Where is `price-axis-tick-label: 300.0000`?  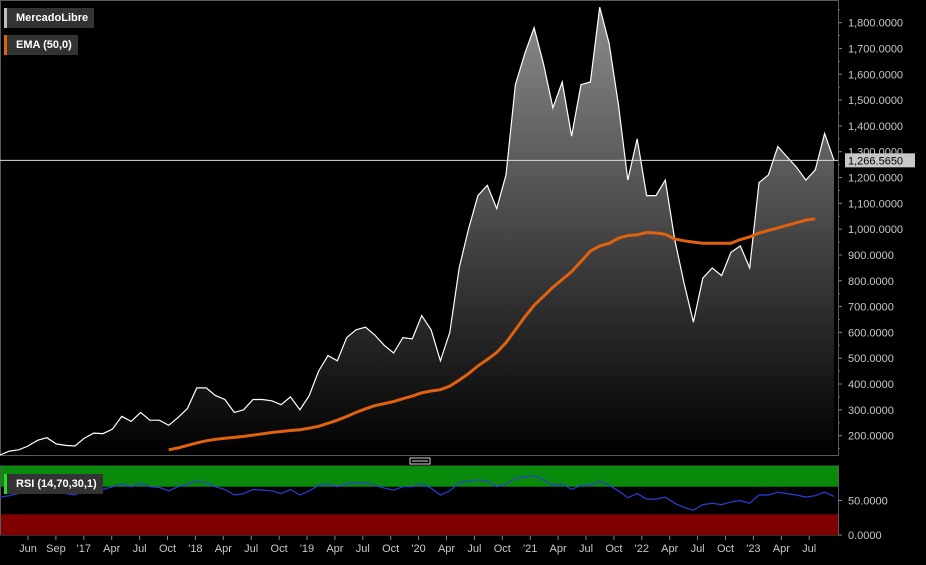
price-axis-tick-label: 300.0000 is located at coordinates (871, 411).